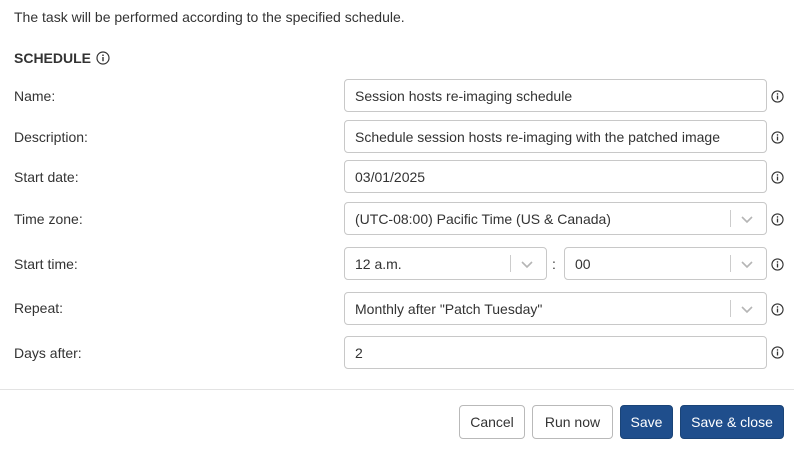 This screenshot has width=794, height=454. Describe the element at coordinates (555, 95) in the screenshot. I see `name-input: Session hosts re-imaging schedule` at that location.